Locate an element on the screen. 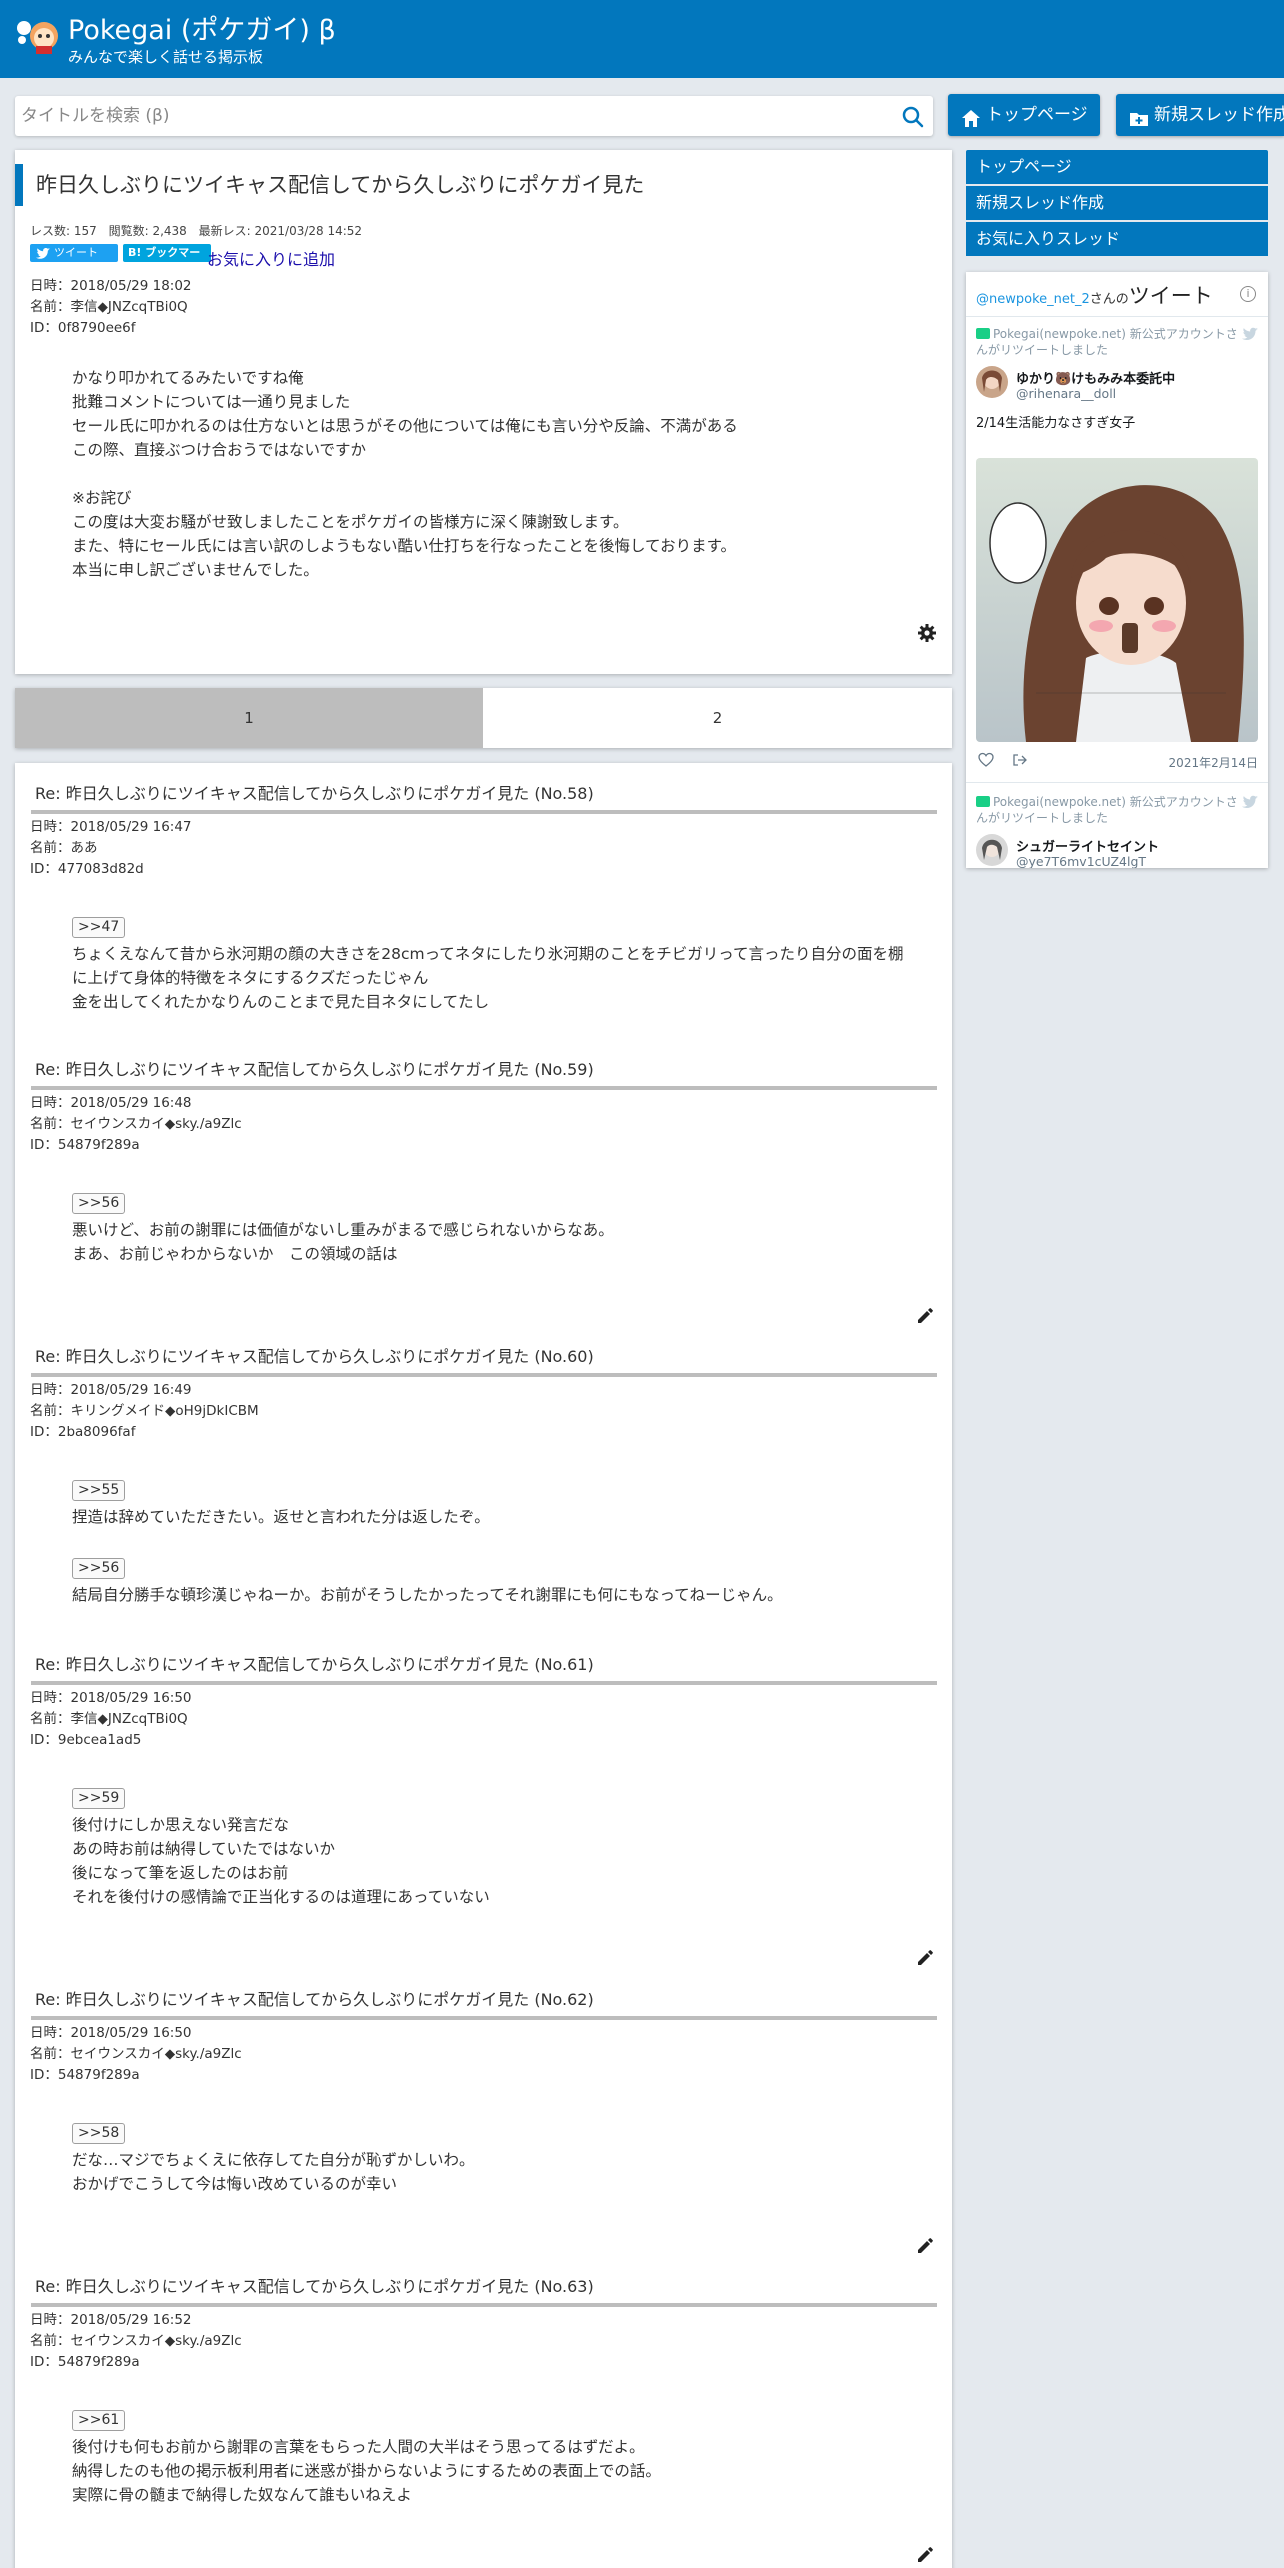  page-button-2: 2 is located at coordinates (717, 718).